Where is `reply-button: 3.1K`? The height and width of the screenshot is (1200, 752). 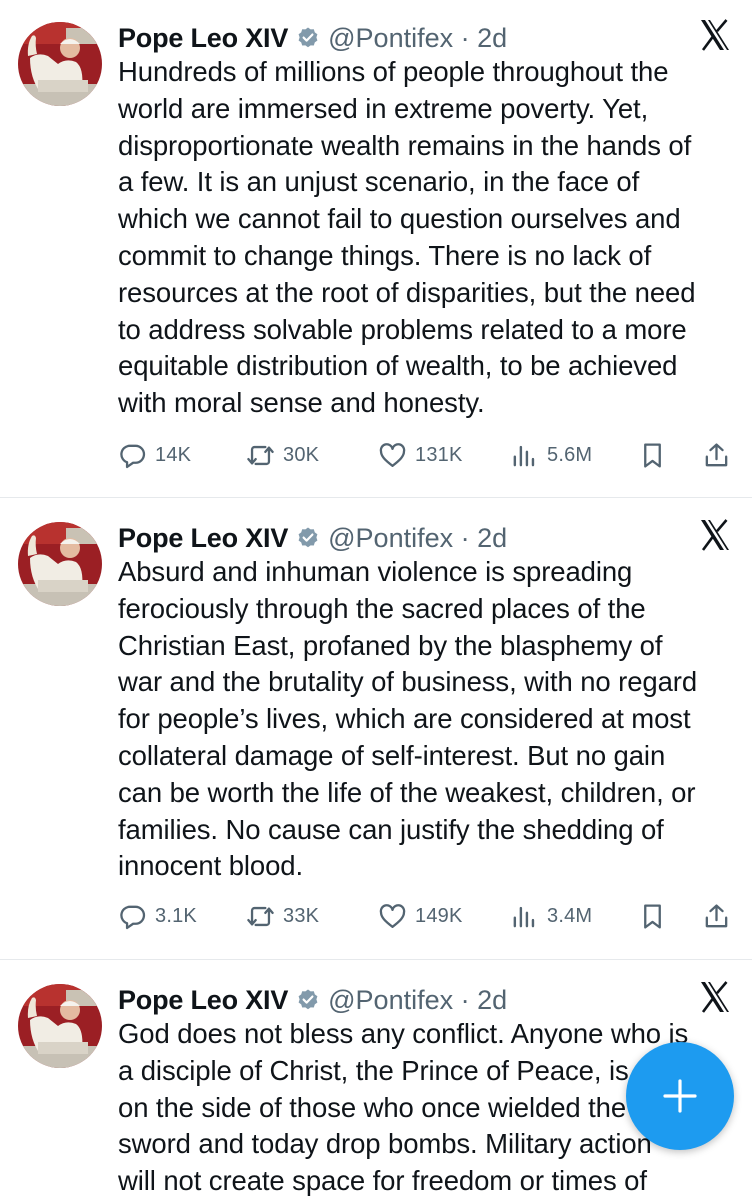 reply-button: 3.1K is located at coordinates (157, 916).